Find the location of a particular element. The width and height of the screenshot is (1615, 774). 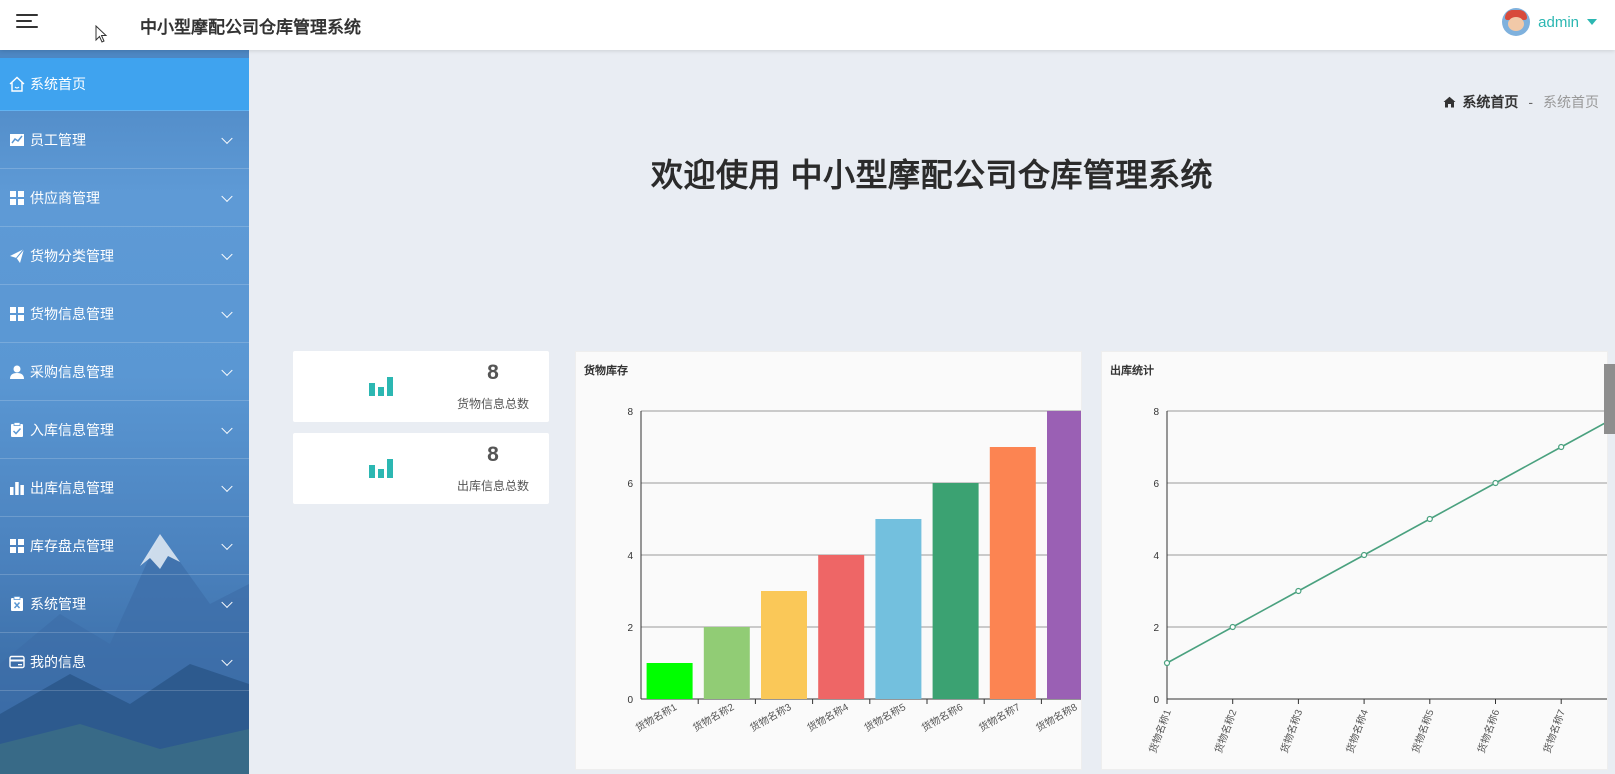

sidebar-item-suppliers: 供应商管理 is located at coordinates (124, 198).